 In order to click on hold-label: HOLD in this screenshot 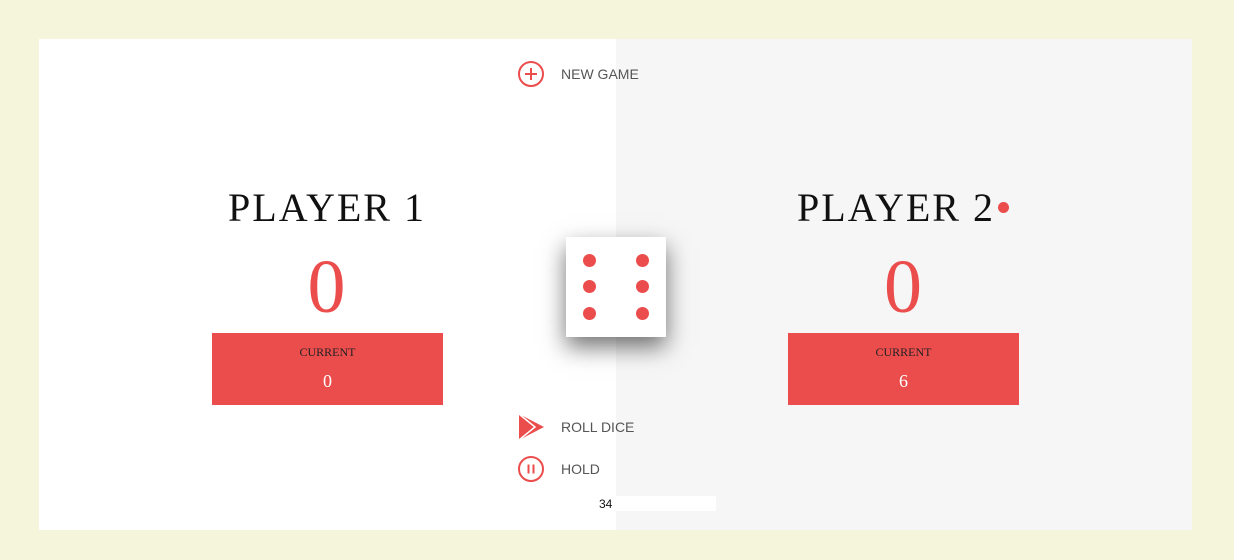, I will do `click(580, 469)`.